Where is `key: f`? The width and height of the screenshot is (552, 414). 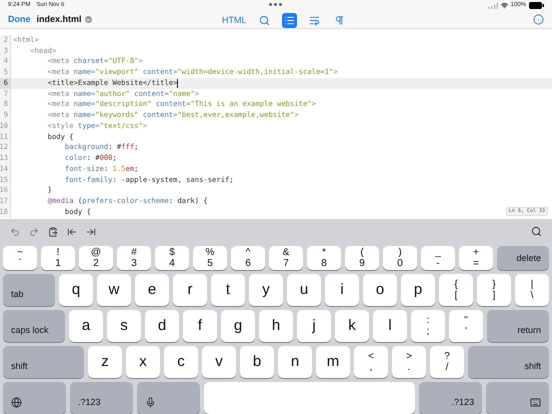 key: f is located at coordinates (200, 326).